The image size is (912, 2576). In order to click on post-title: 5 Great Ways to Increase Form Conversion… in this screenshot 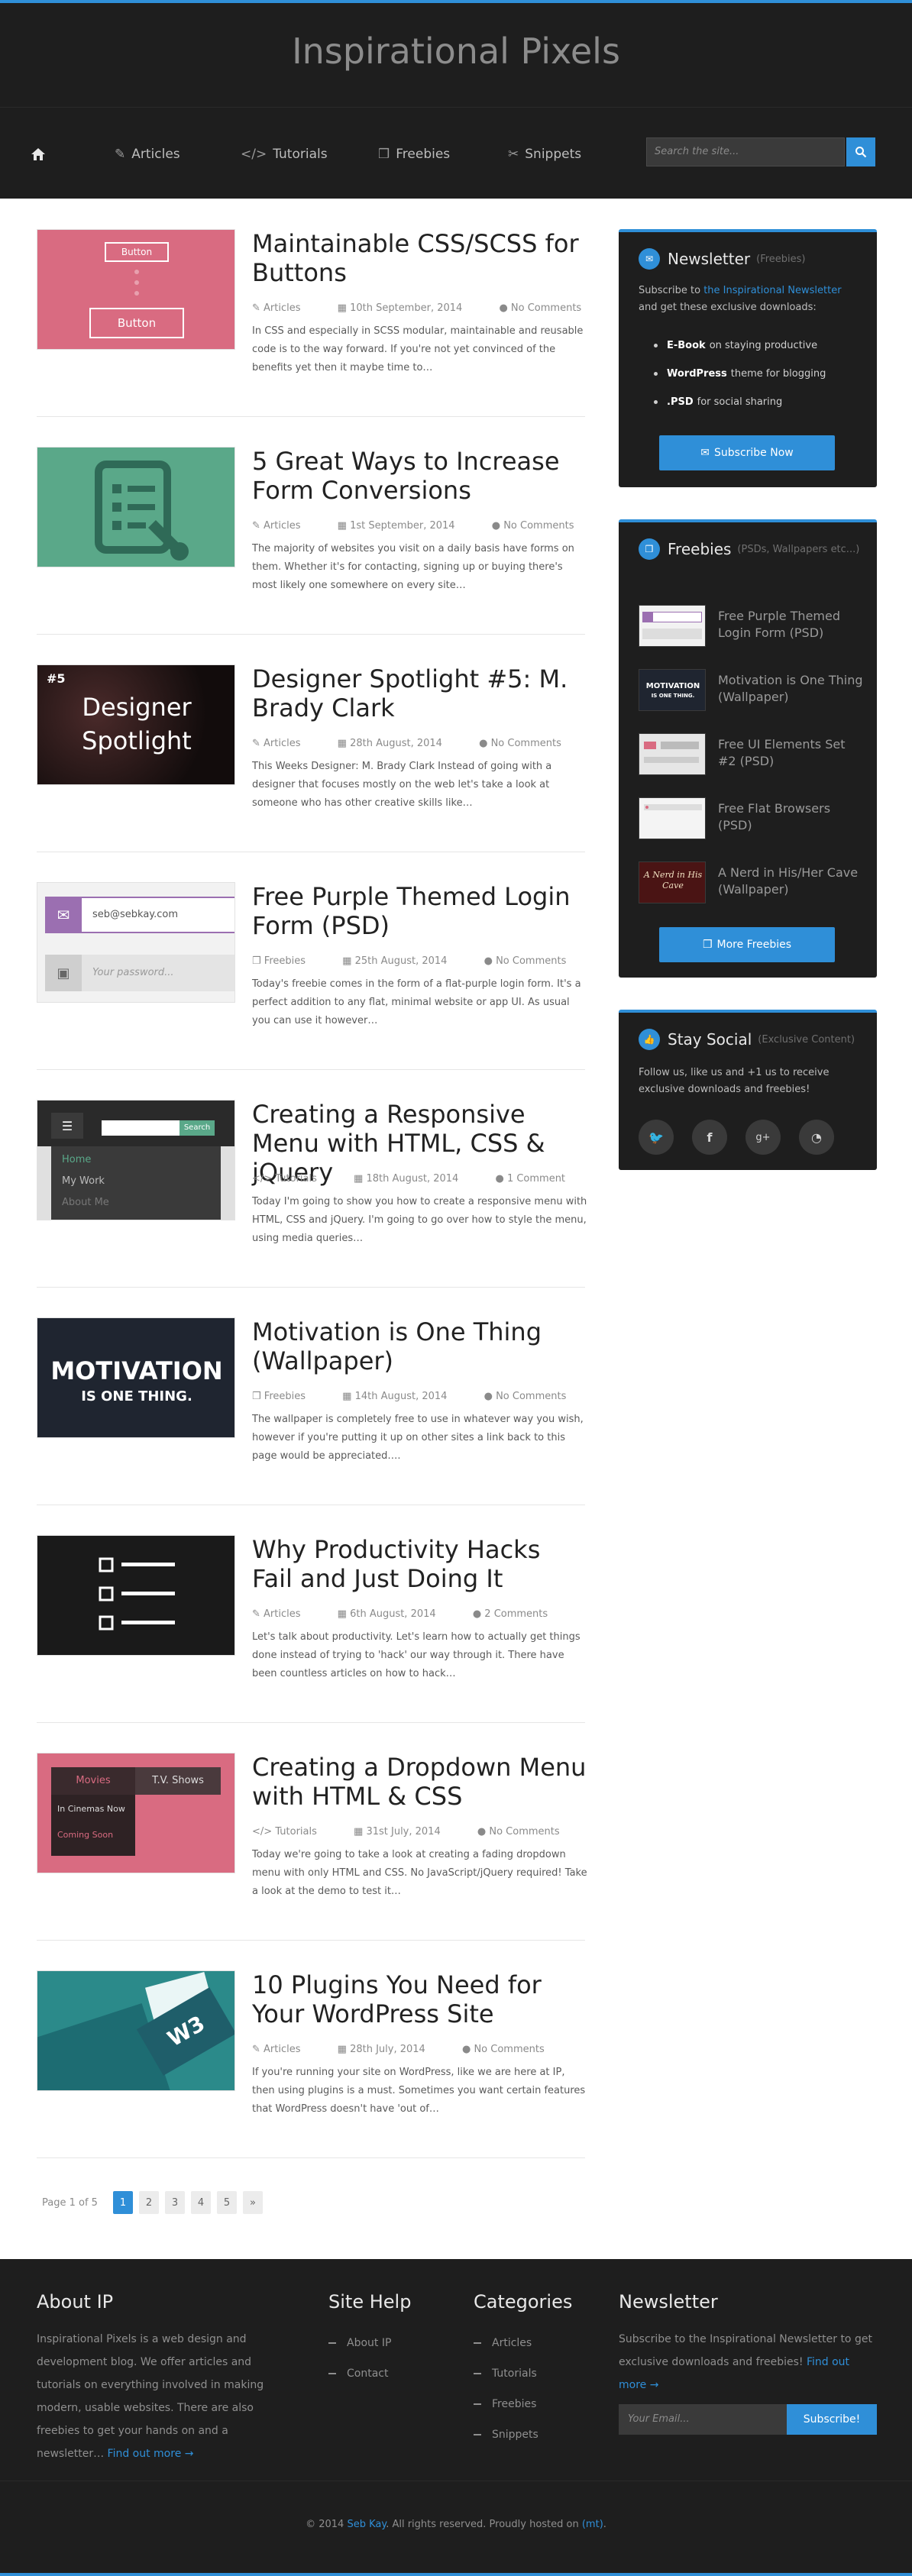, I will do `click(420, 476)`.